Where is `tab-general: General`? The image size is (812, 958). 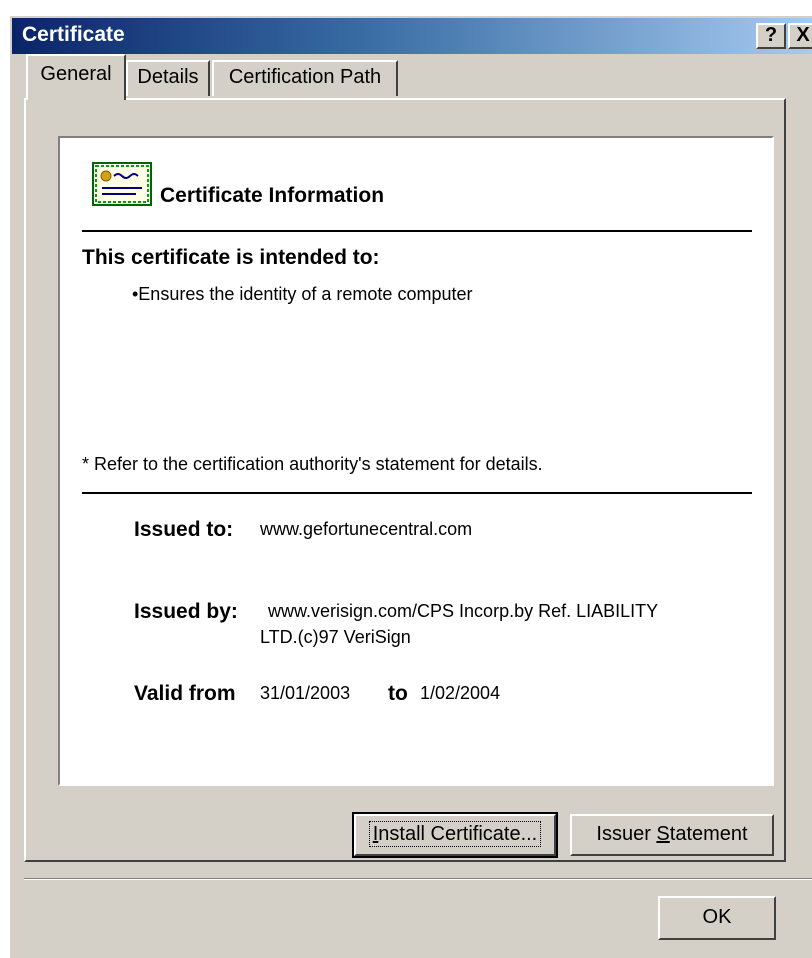
tab-general: General is located at coordinates (76, 77).